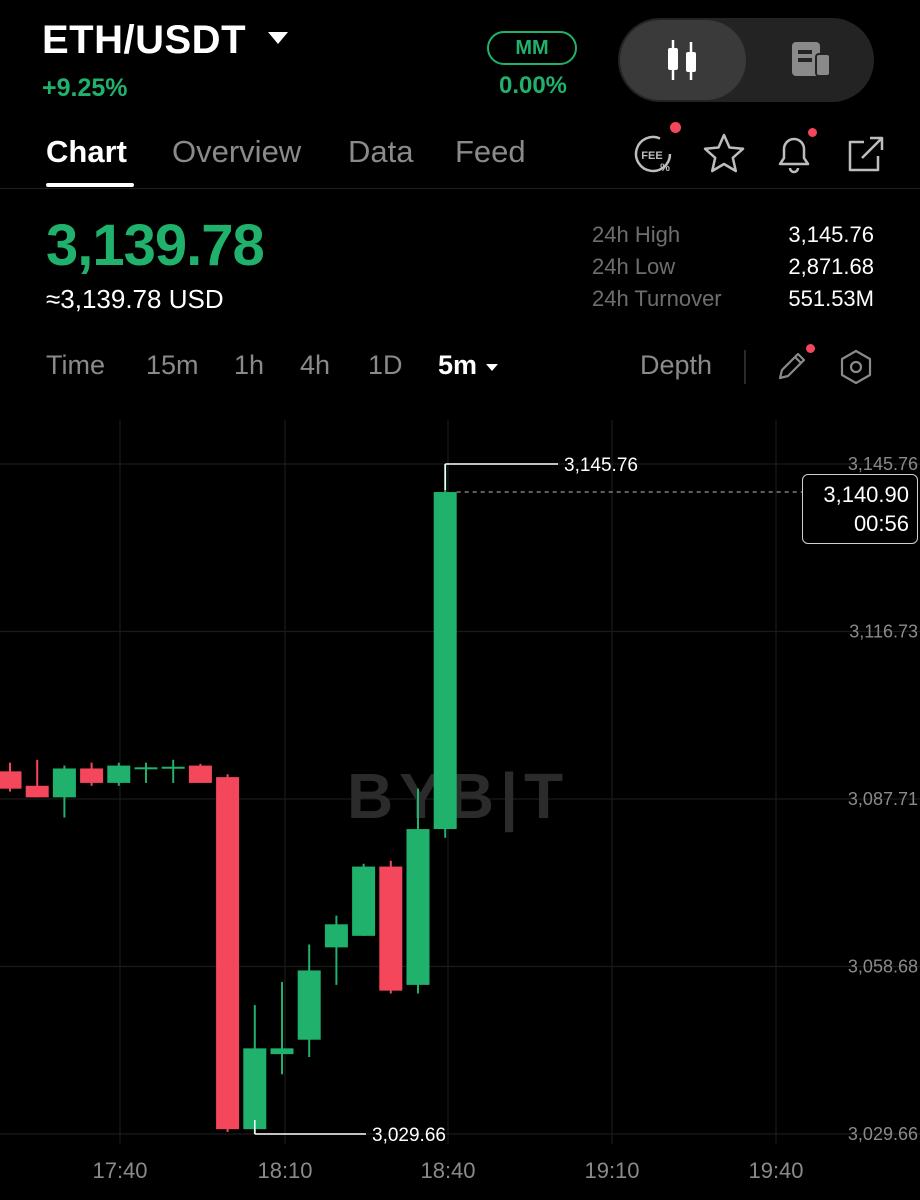 The width and height of the screenshot is (920, 1200). I want to click on timeframe-1d: 1D, so click(385, 365).